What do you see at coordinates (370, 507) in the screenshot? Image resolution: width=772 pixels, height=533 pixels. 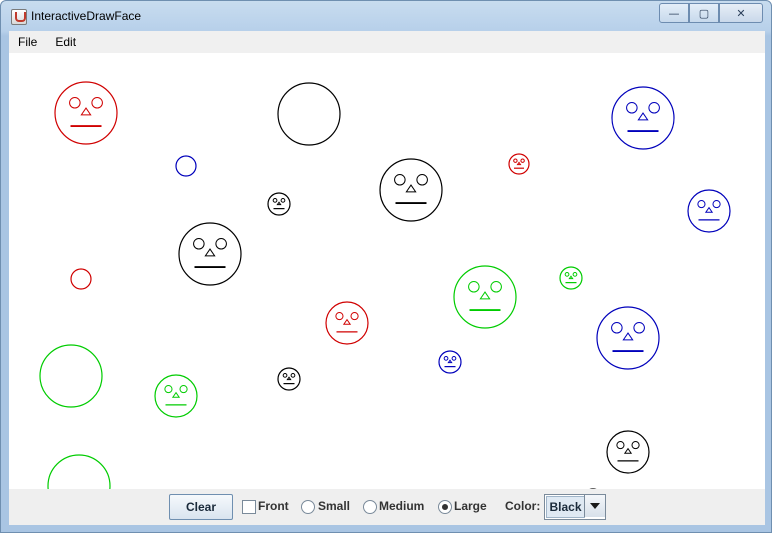 I see `medium-radio` at bounding box center [370, 507].